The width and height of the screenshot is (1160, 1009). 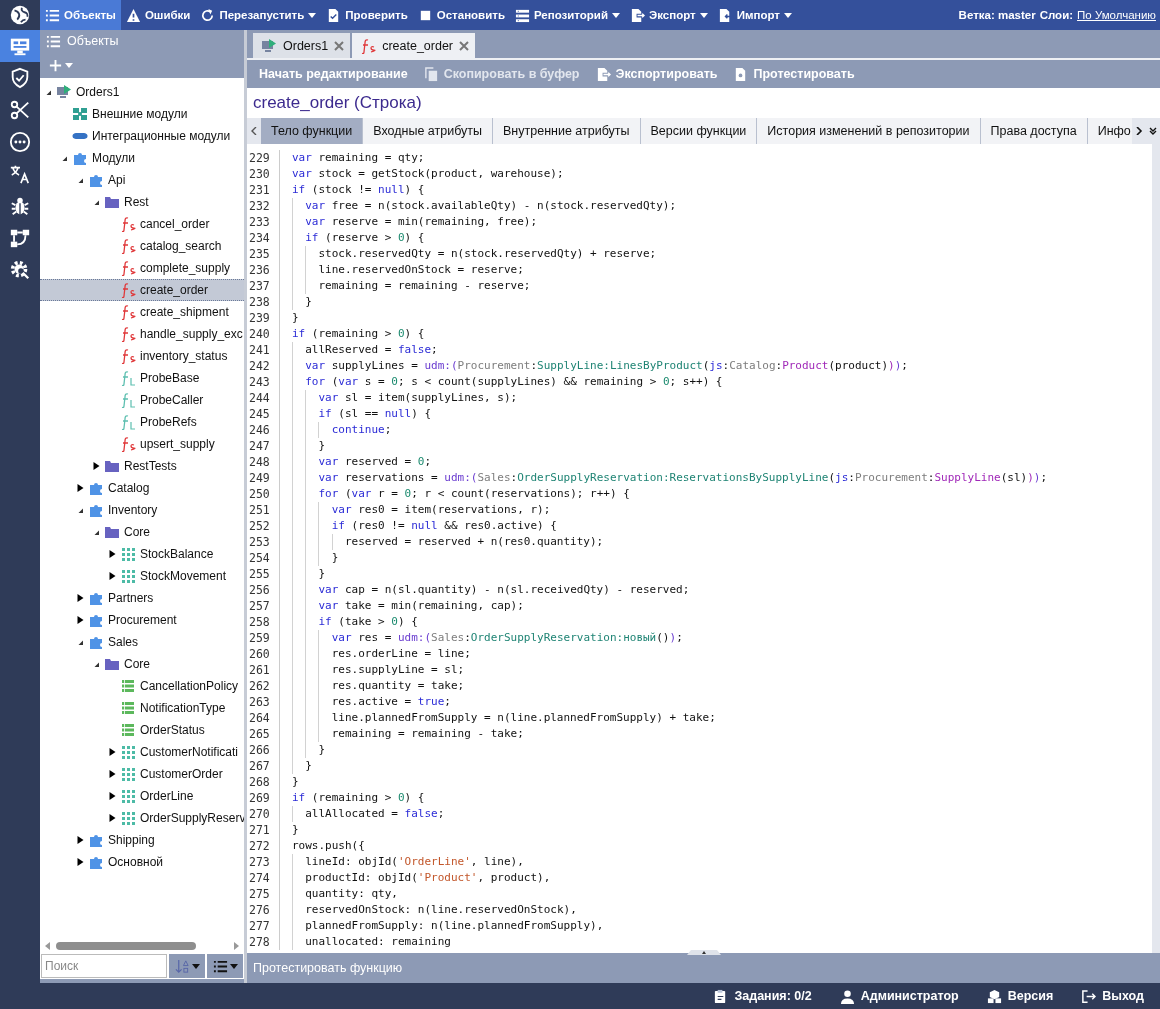 I want to click on tree-item: Sales, so click(x=142, y=642).